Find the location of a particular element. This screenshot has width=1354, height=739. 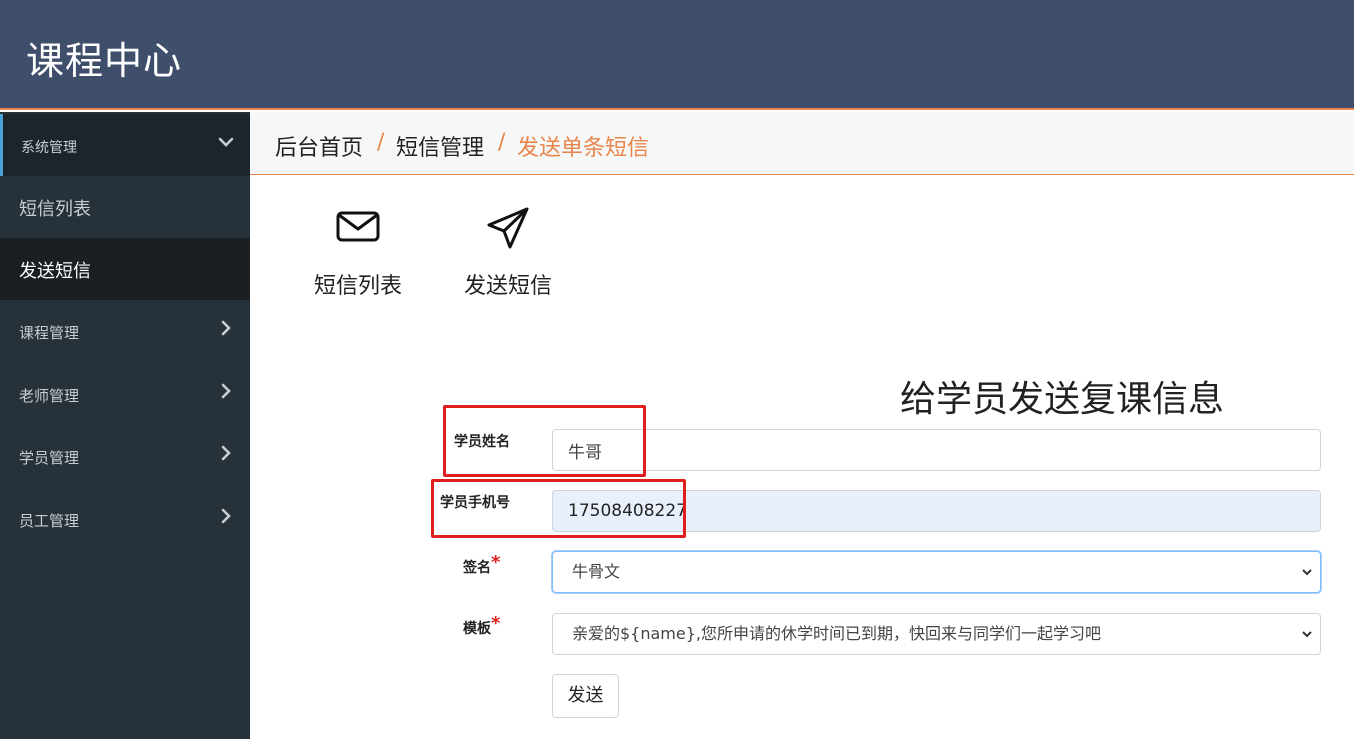

signature-selected-value: 牛骨文 is located at coordinates (596, 571).